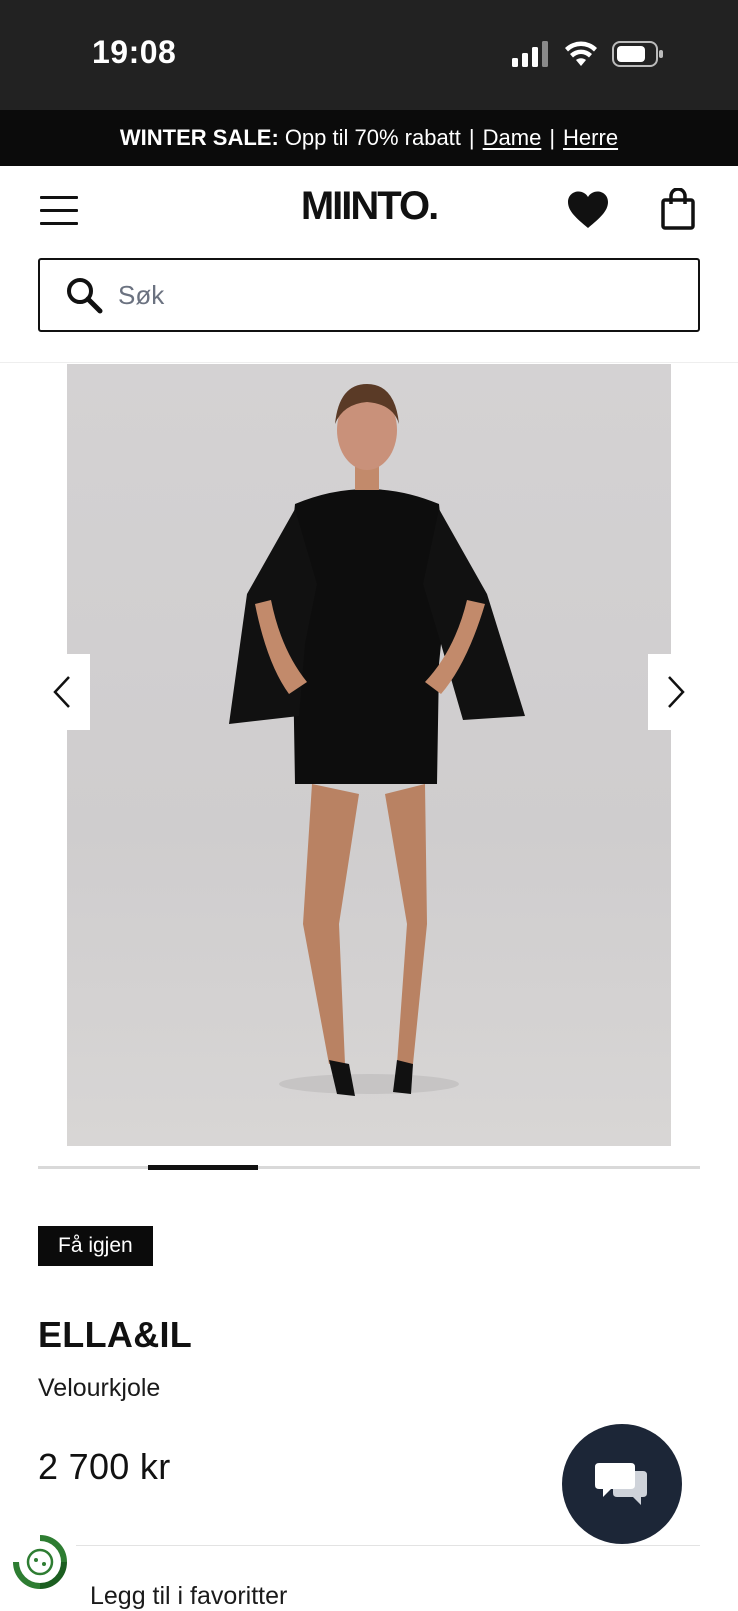 The width and height of the screenshot is (738, 1611). I want to click on product-name: Velourkjole, so click(99, 1388).